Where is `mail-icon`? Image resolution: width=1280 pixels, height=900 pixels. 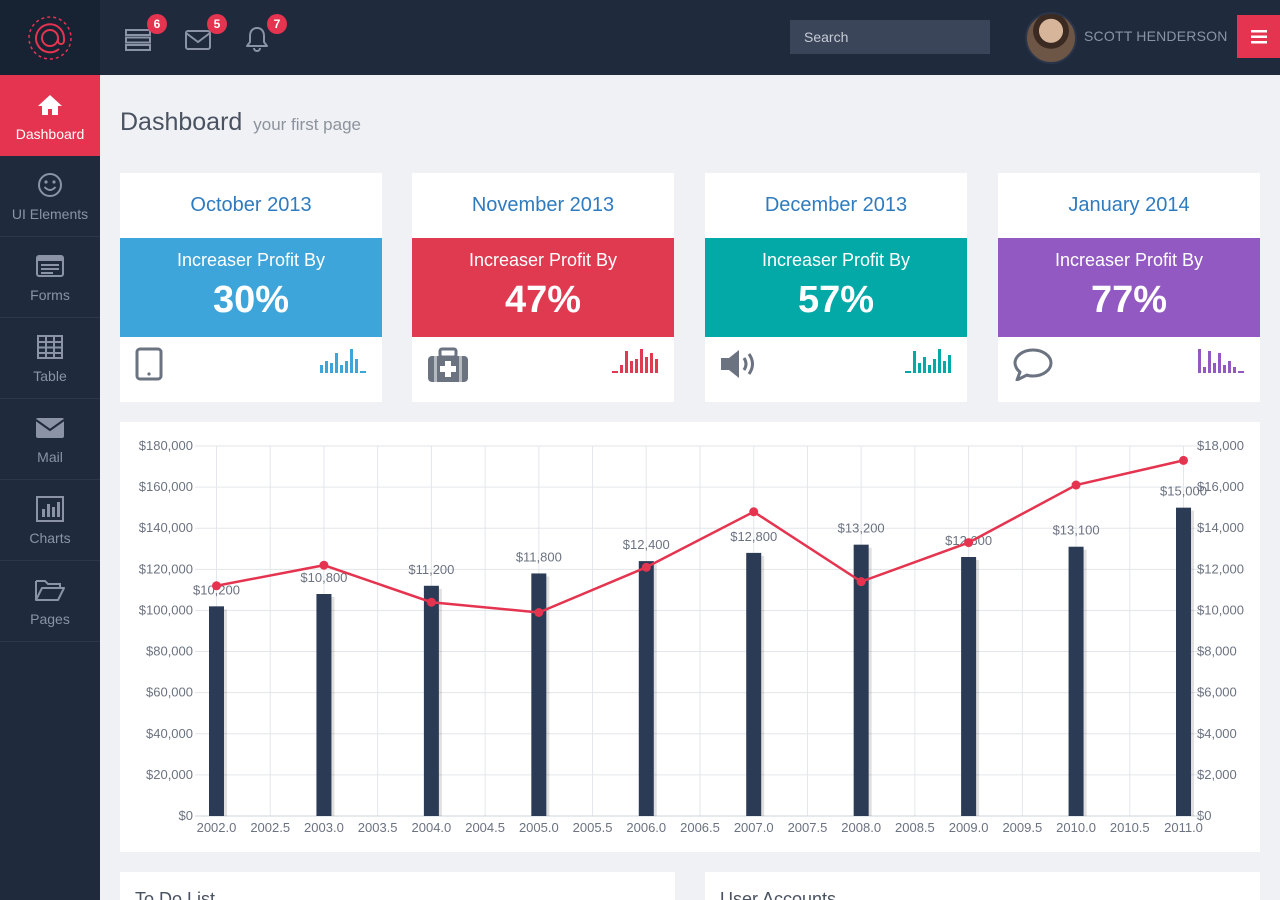
mail-icon is located at coordinates (50, 428).